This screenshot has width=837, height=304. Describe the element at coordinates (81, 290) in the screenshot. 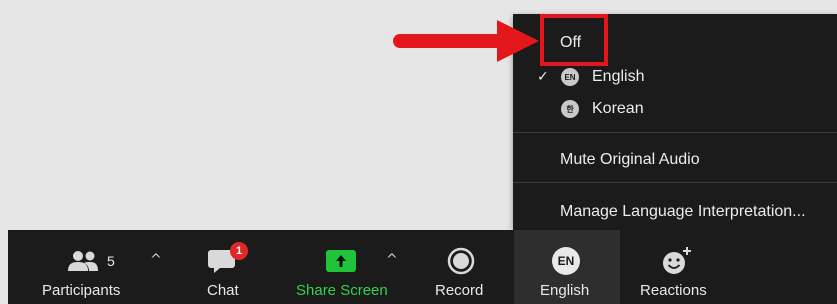

I see `participants-label: Participants` at that location.